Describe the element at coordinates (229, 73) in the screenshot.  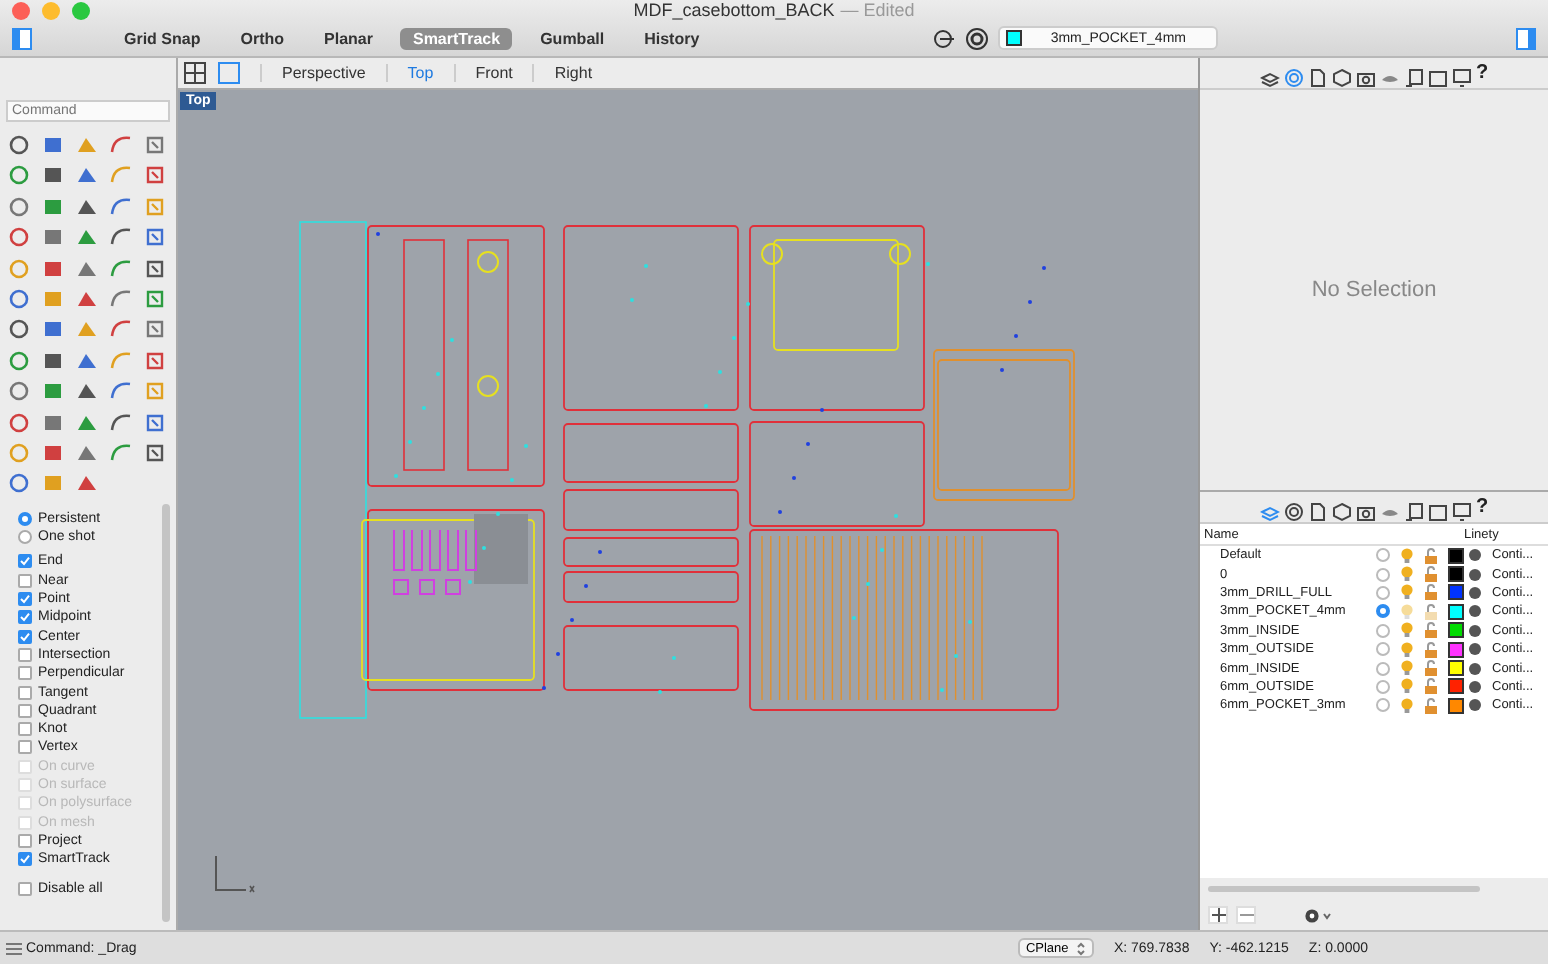
I see `viewport-icon` at that location.